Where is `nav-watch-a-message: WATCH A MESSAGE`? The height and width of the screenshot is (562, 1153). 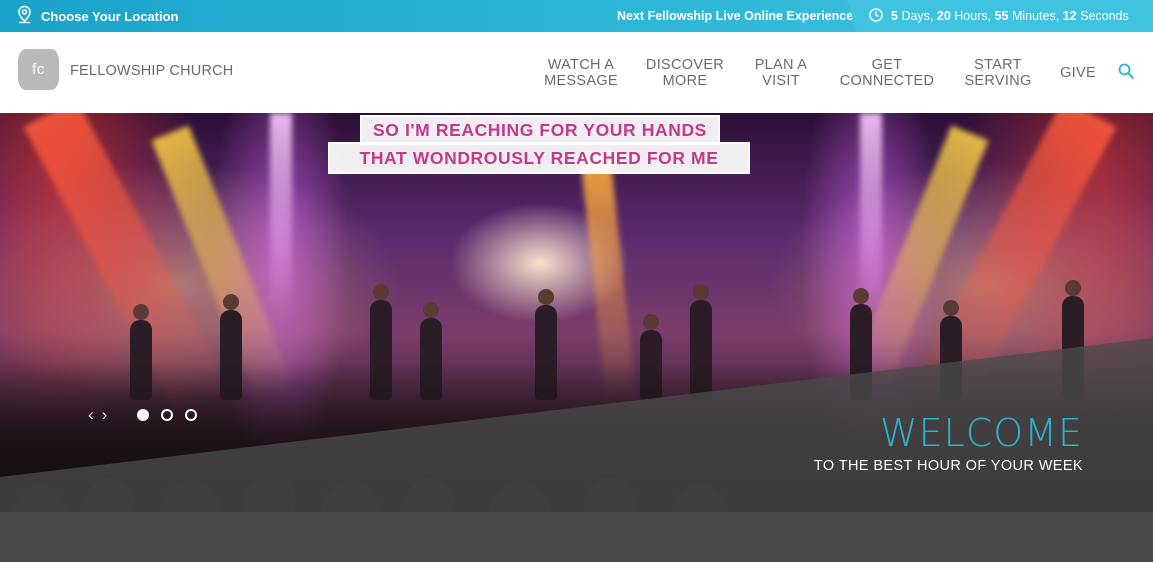 nav-watch-a-message: WATCH A MESSAGE is located at coordinates (581, 73).